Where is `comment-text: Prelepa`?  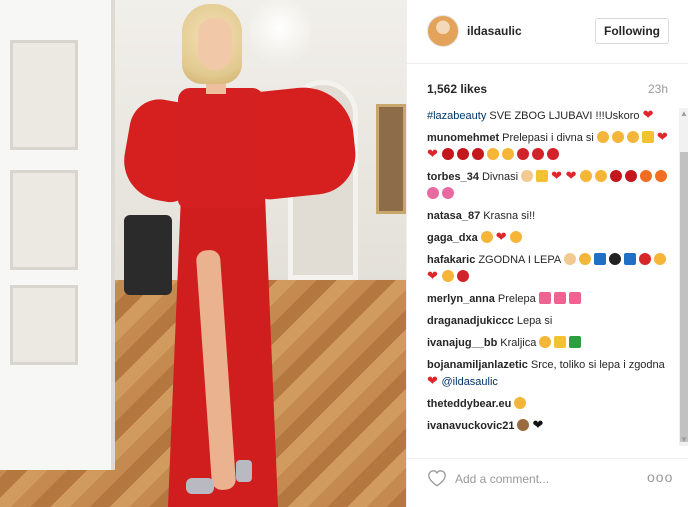 comment-text: Prelepa is located at coordinates (516, 299).